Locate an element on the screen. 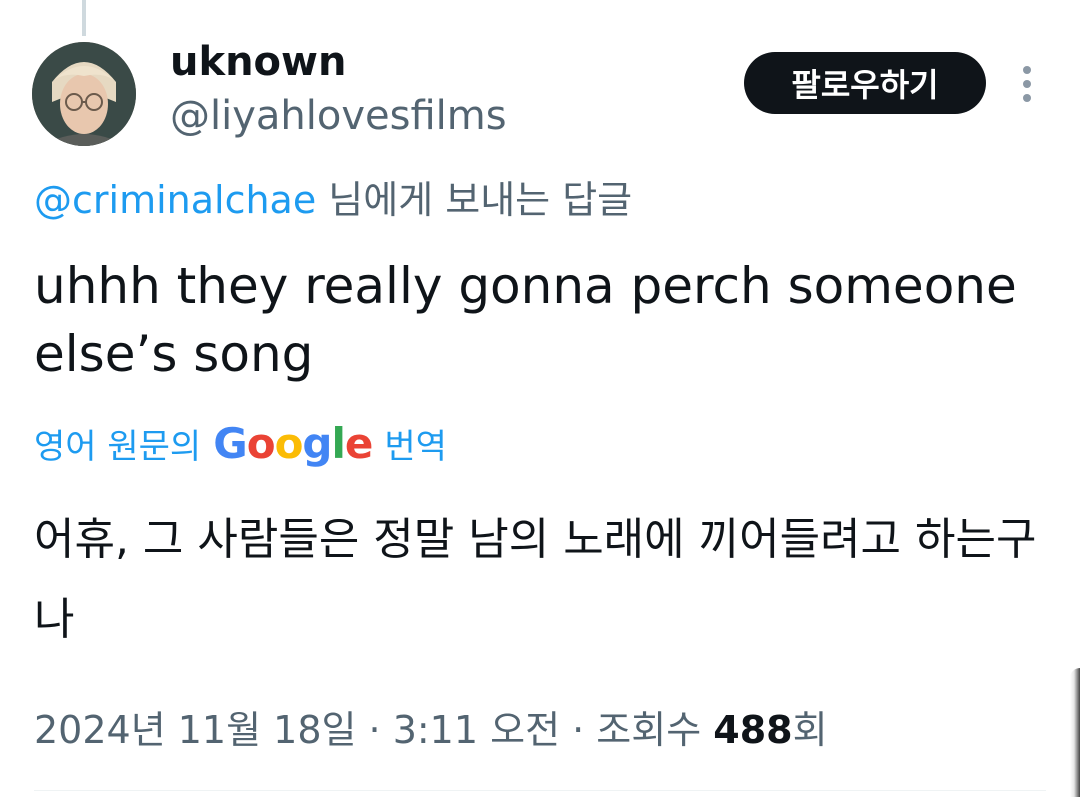 The width and height of the screenshot is (1080, 797). avatar is located at coordinates (84, 94).